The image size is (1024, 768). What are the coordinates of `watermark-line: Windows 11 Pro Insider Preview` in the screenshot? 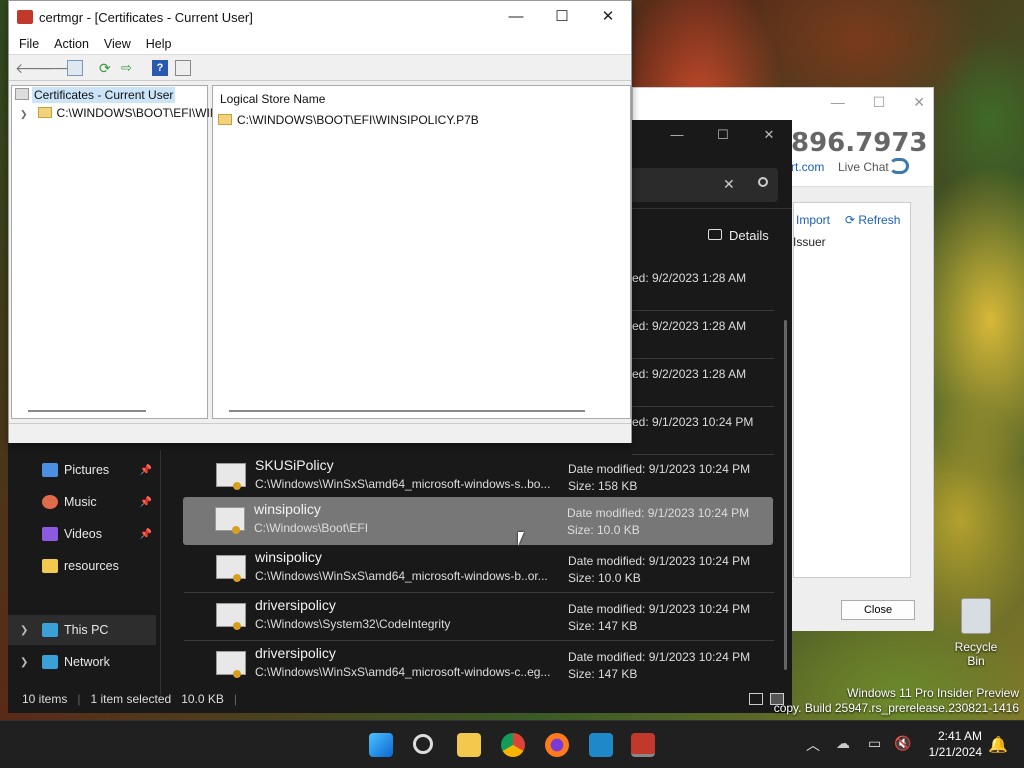 It's located at (933, 693).